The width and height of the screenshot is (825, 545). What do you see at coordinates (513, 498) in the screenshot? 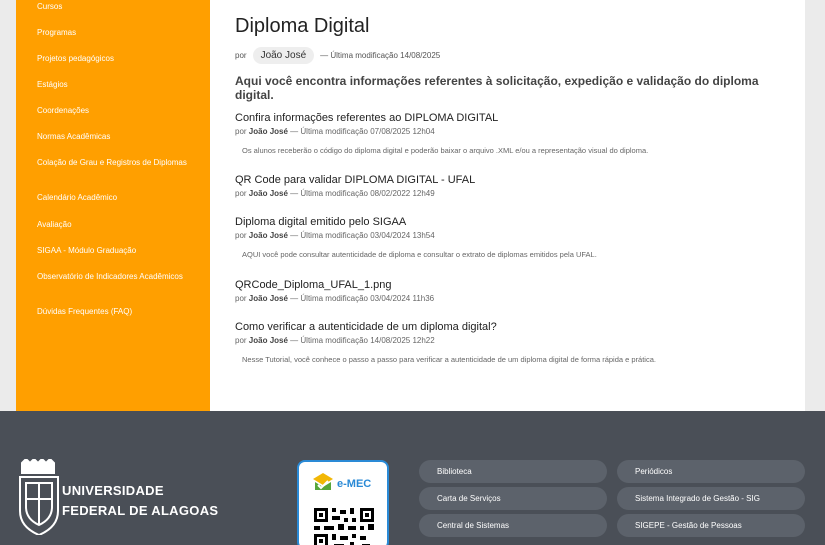
I see `footer-link-carta-de-servicos: Carta de Serviços` at bounding box center [513, 498].